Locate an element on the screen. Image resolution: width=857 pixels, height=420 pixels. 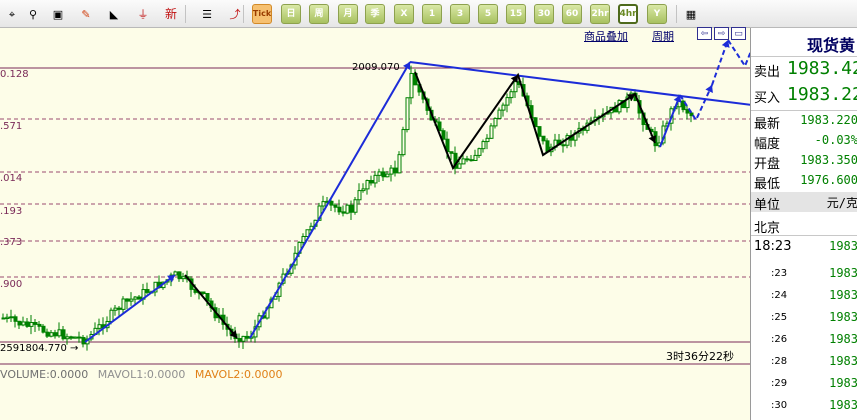
toolbar-button-year: X is located at coordinates (404, 14).